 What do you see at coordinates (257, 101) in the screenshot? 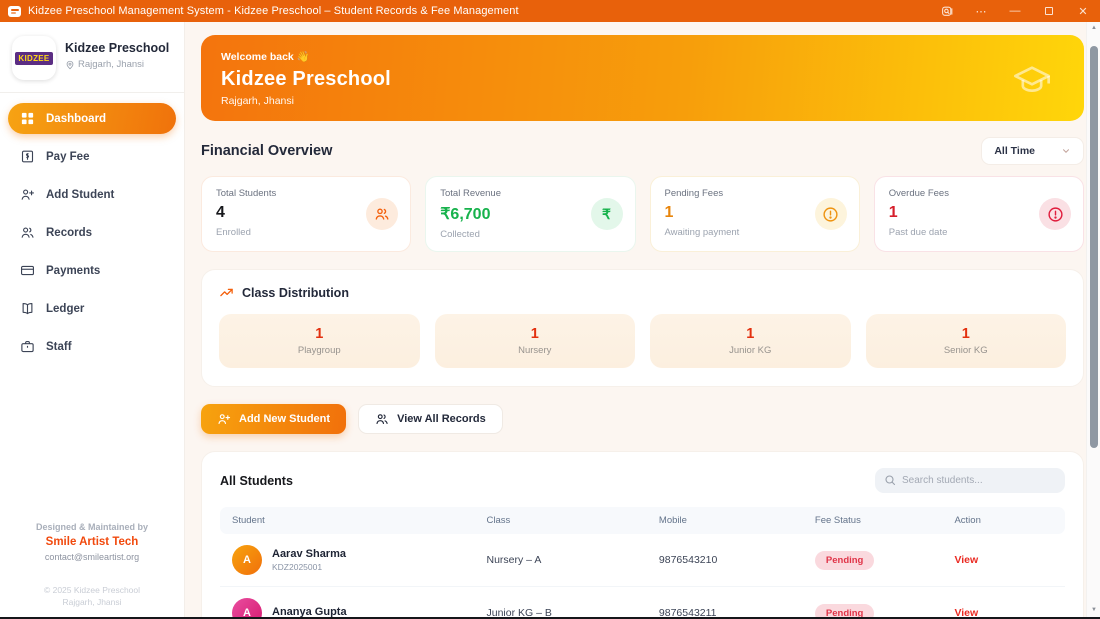
I see `banner-location: Rajgarh, Jhansi` at bounding box center [257, 101].